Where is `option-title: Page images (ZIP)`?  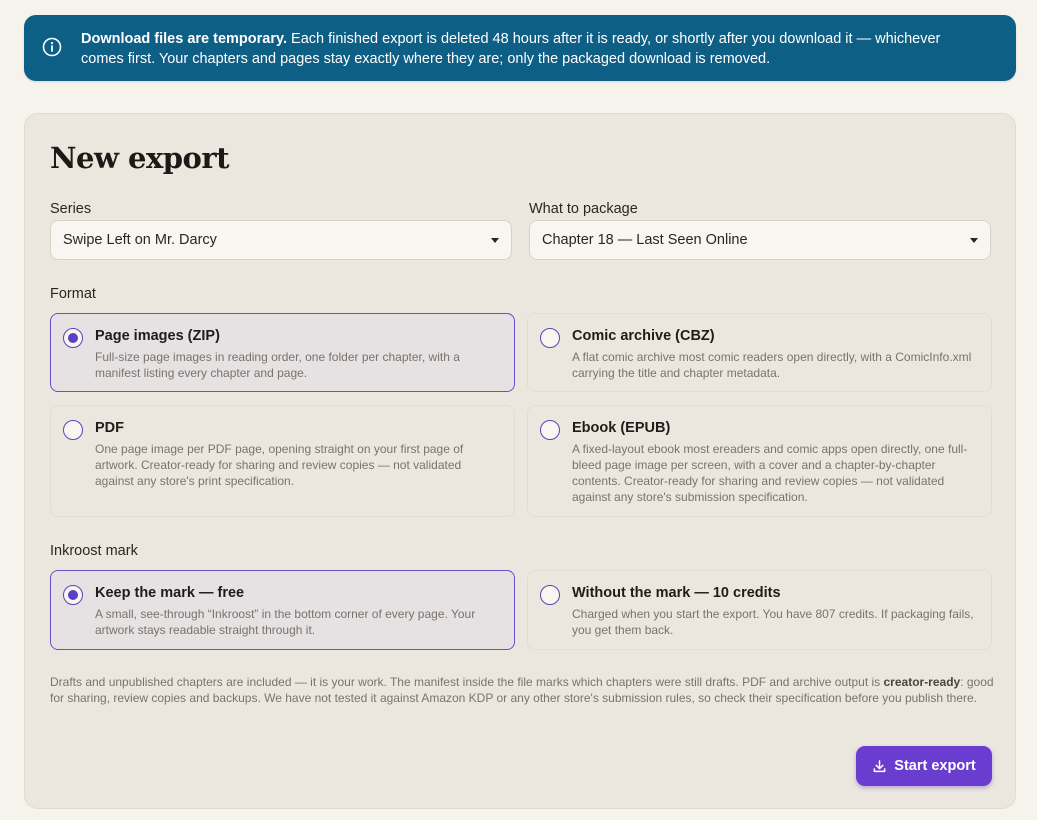
option-title: Page images (ZIP) is located at coordinates (157, 336).